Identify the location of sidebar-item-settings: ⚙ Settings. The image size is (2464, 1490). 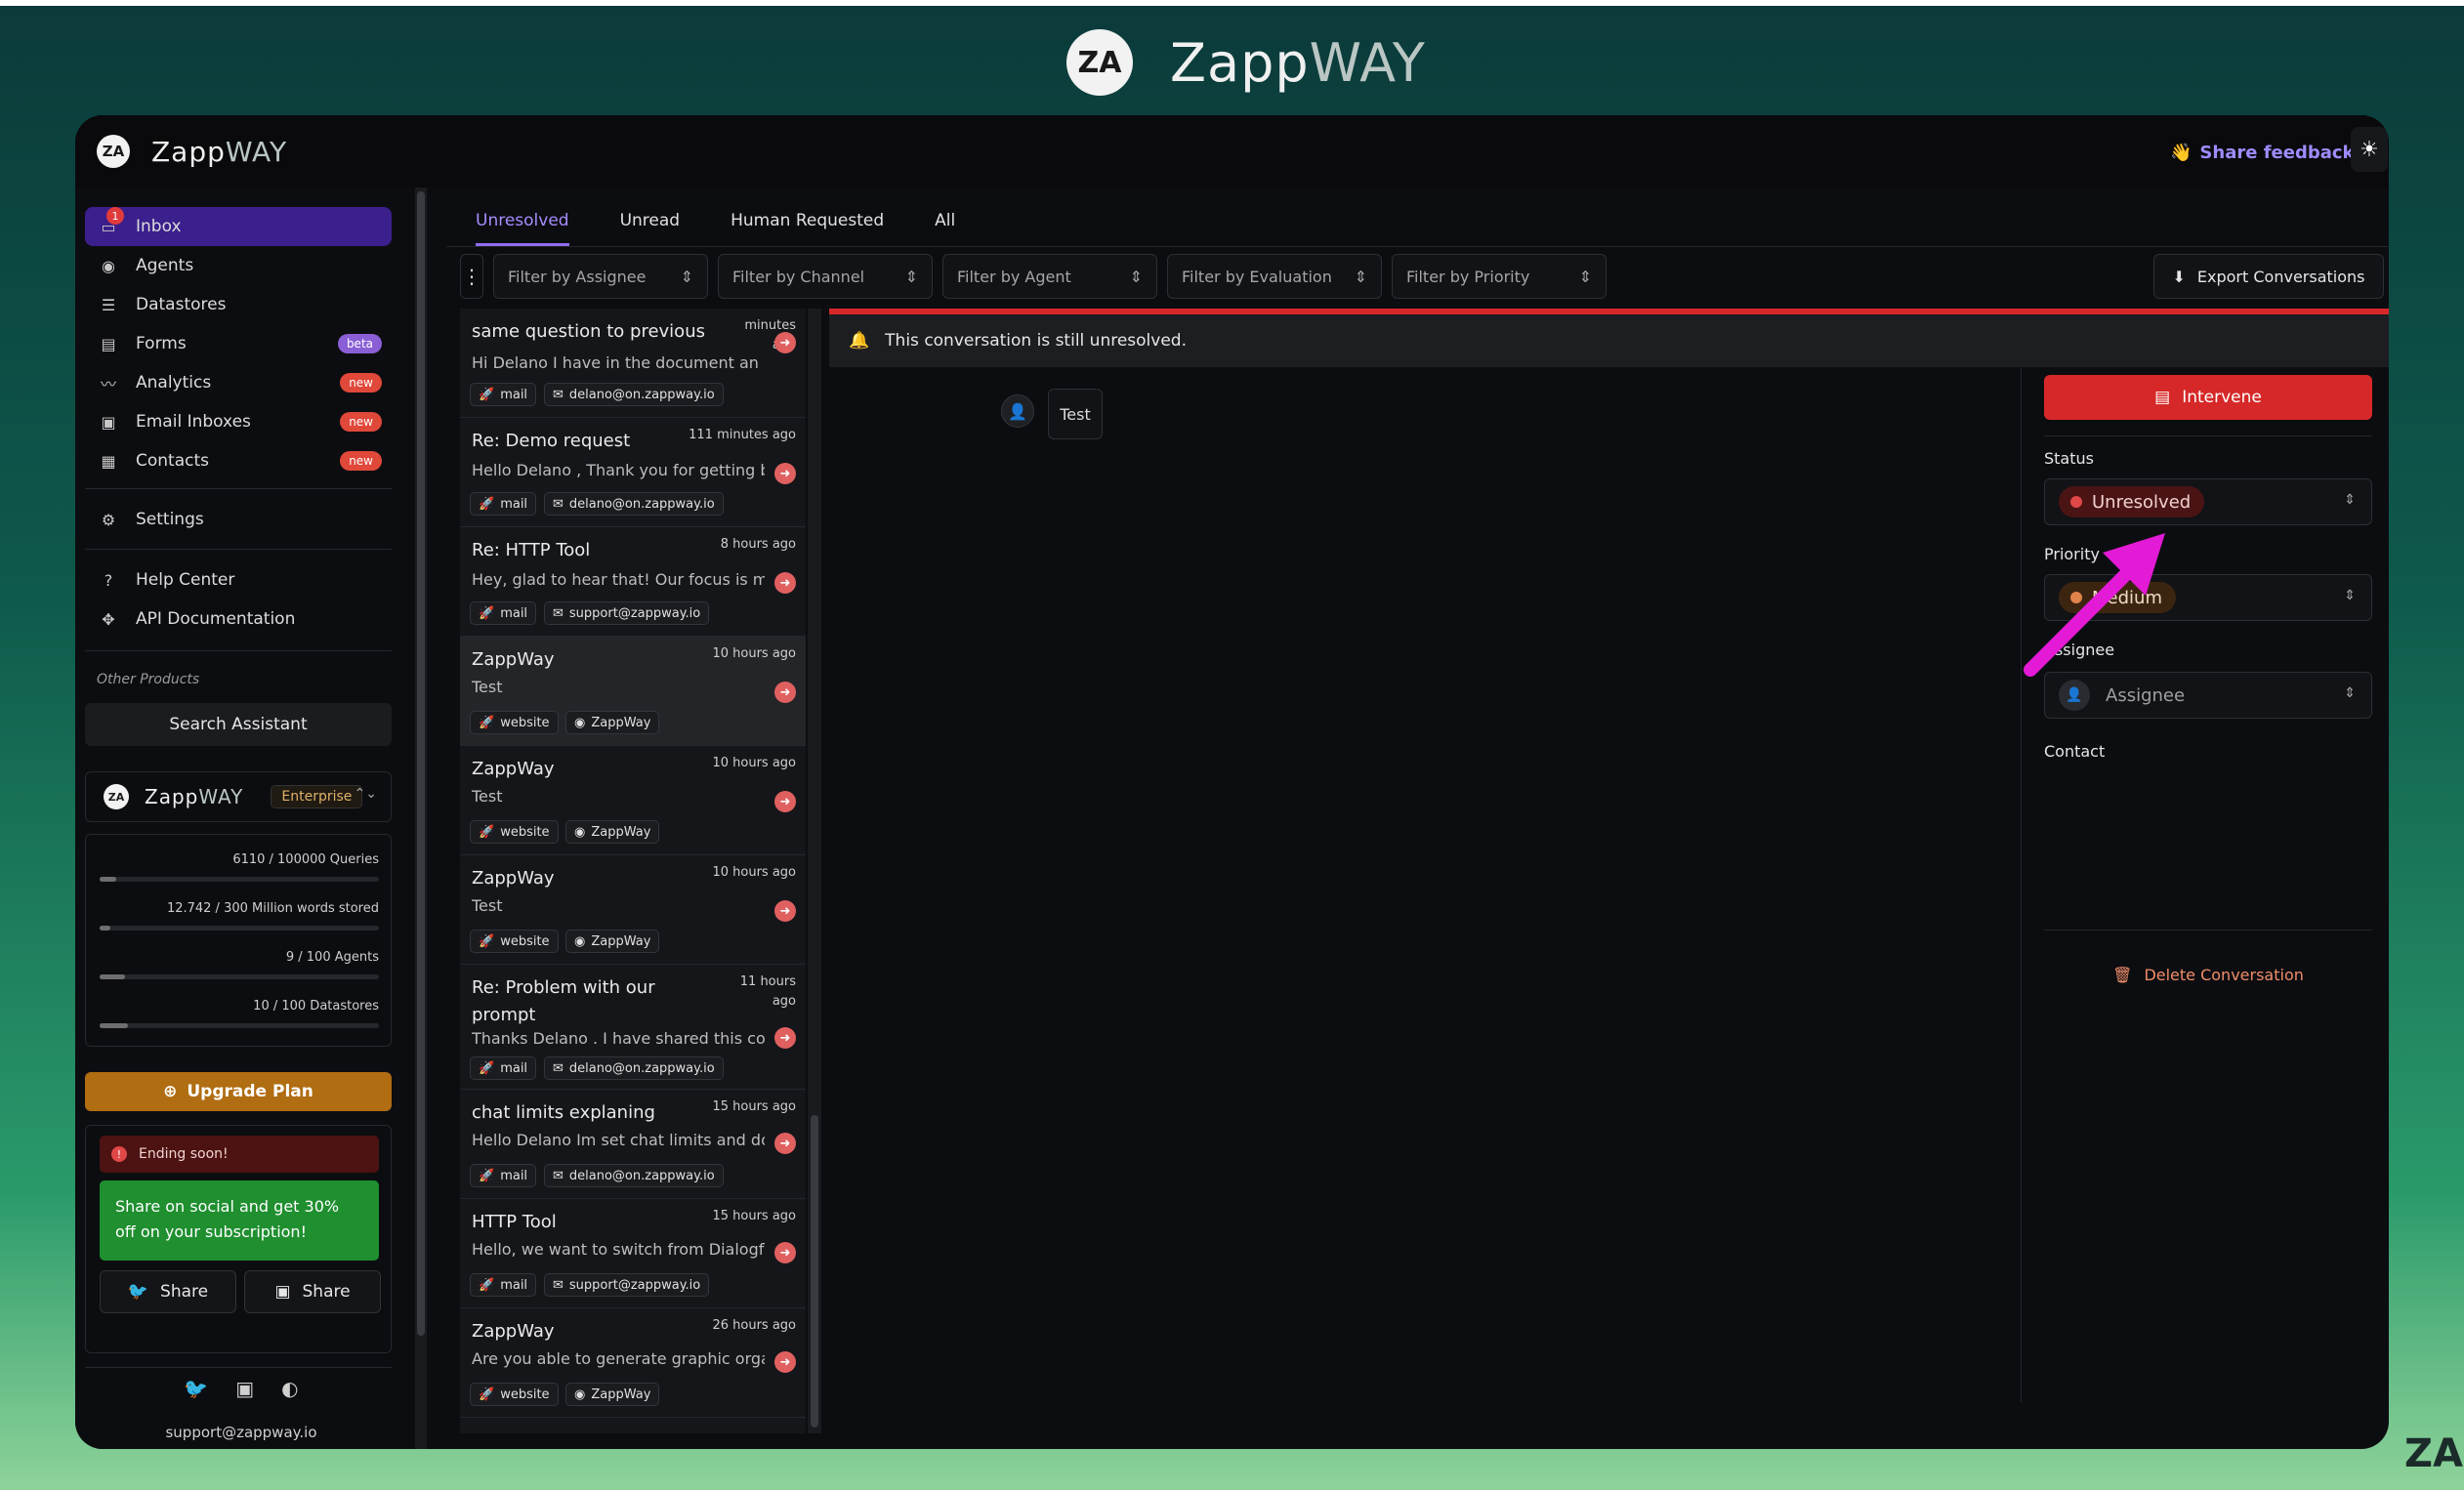
(239, 519).